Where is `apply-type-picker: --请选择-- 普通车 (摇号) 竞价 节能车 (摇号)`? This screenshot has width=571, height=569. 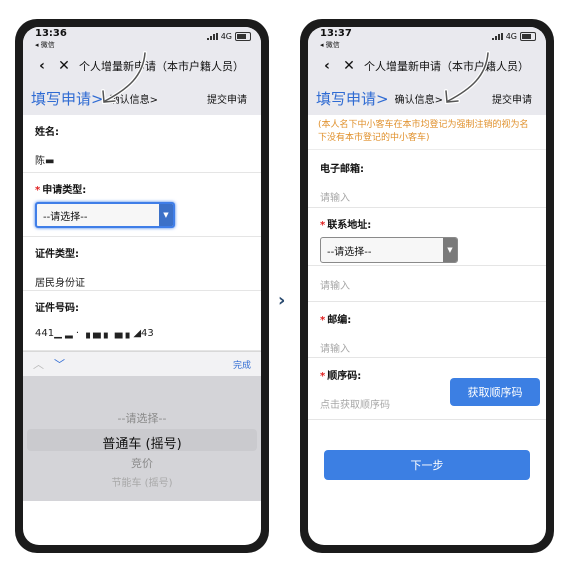 apply-type-picker: --请选择-- 普通车 (摇号) 竞价 节能车 (摇号) is located at coordinates (142, 438).